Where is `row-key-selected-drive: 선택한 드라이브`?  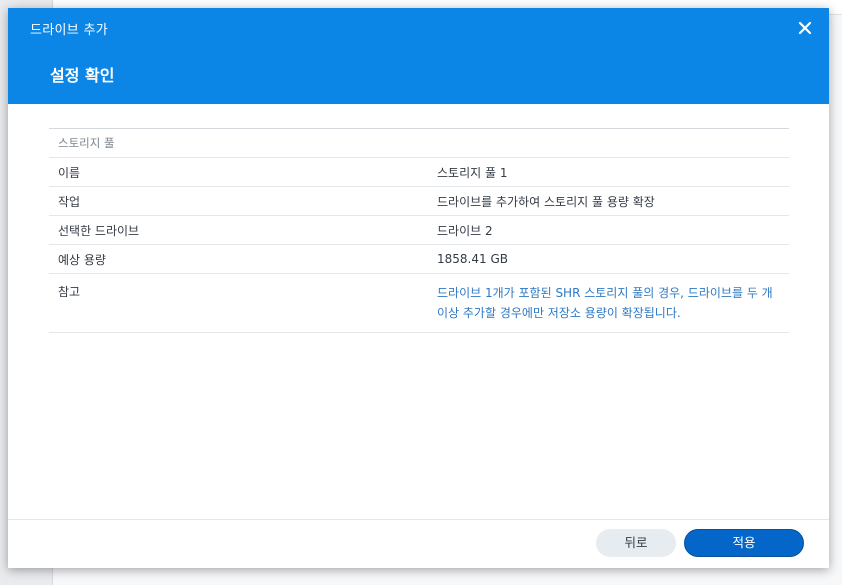 row-key-selected-drive: 선택한 드라이브 is located at coordinates (238, 230).